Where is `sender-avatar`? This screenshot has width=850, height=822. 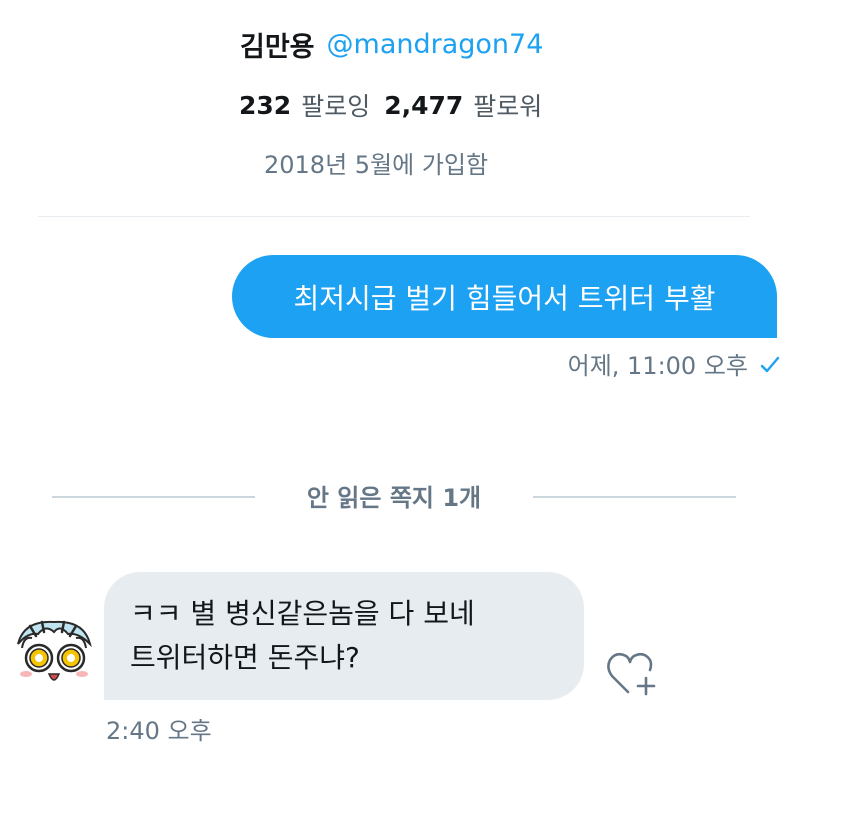
sender-avatar is located at coordinates (54, 656).